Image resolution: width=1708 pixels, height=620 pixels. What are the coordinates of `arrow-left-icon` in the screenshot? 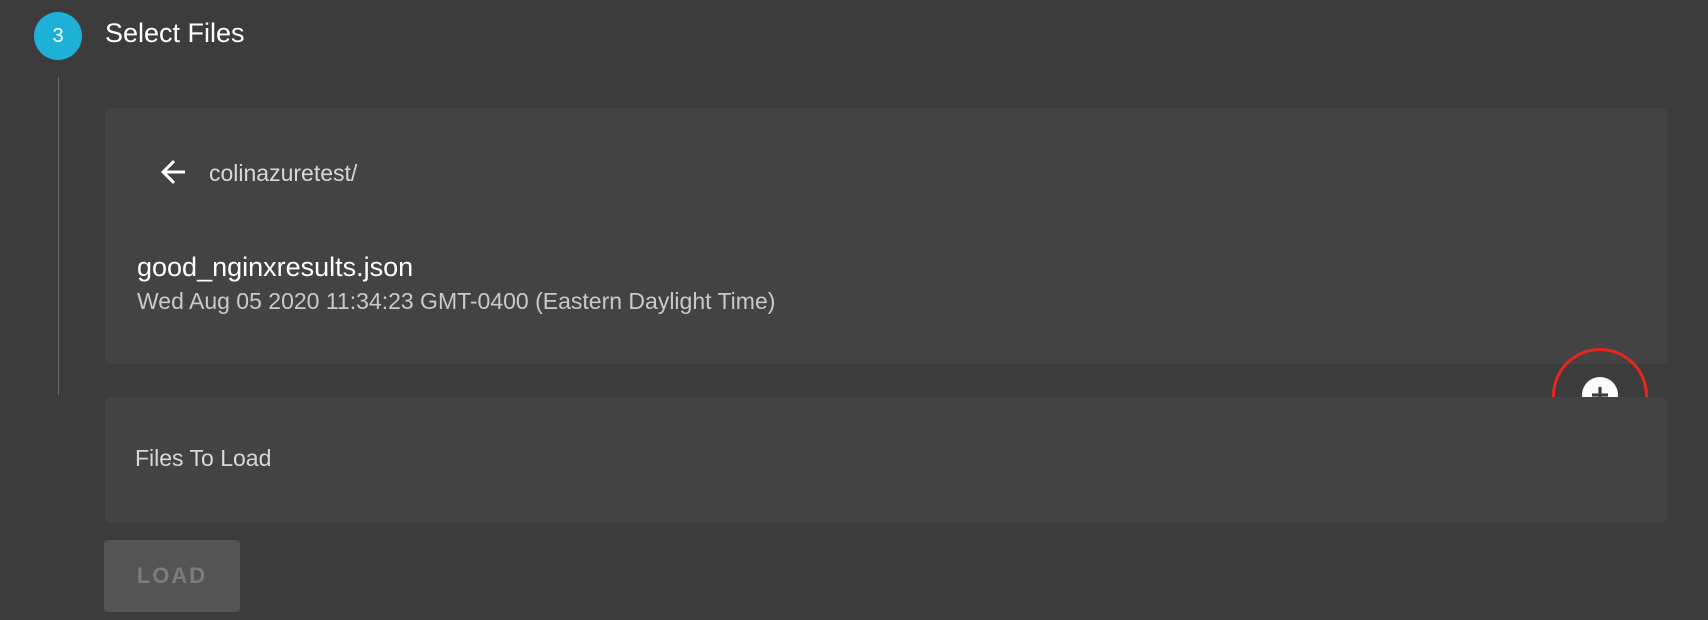 It's located at (173, 172).